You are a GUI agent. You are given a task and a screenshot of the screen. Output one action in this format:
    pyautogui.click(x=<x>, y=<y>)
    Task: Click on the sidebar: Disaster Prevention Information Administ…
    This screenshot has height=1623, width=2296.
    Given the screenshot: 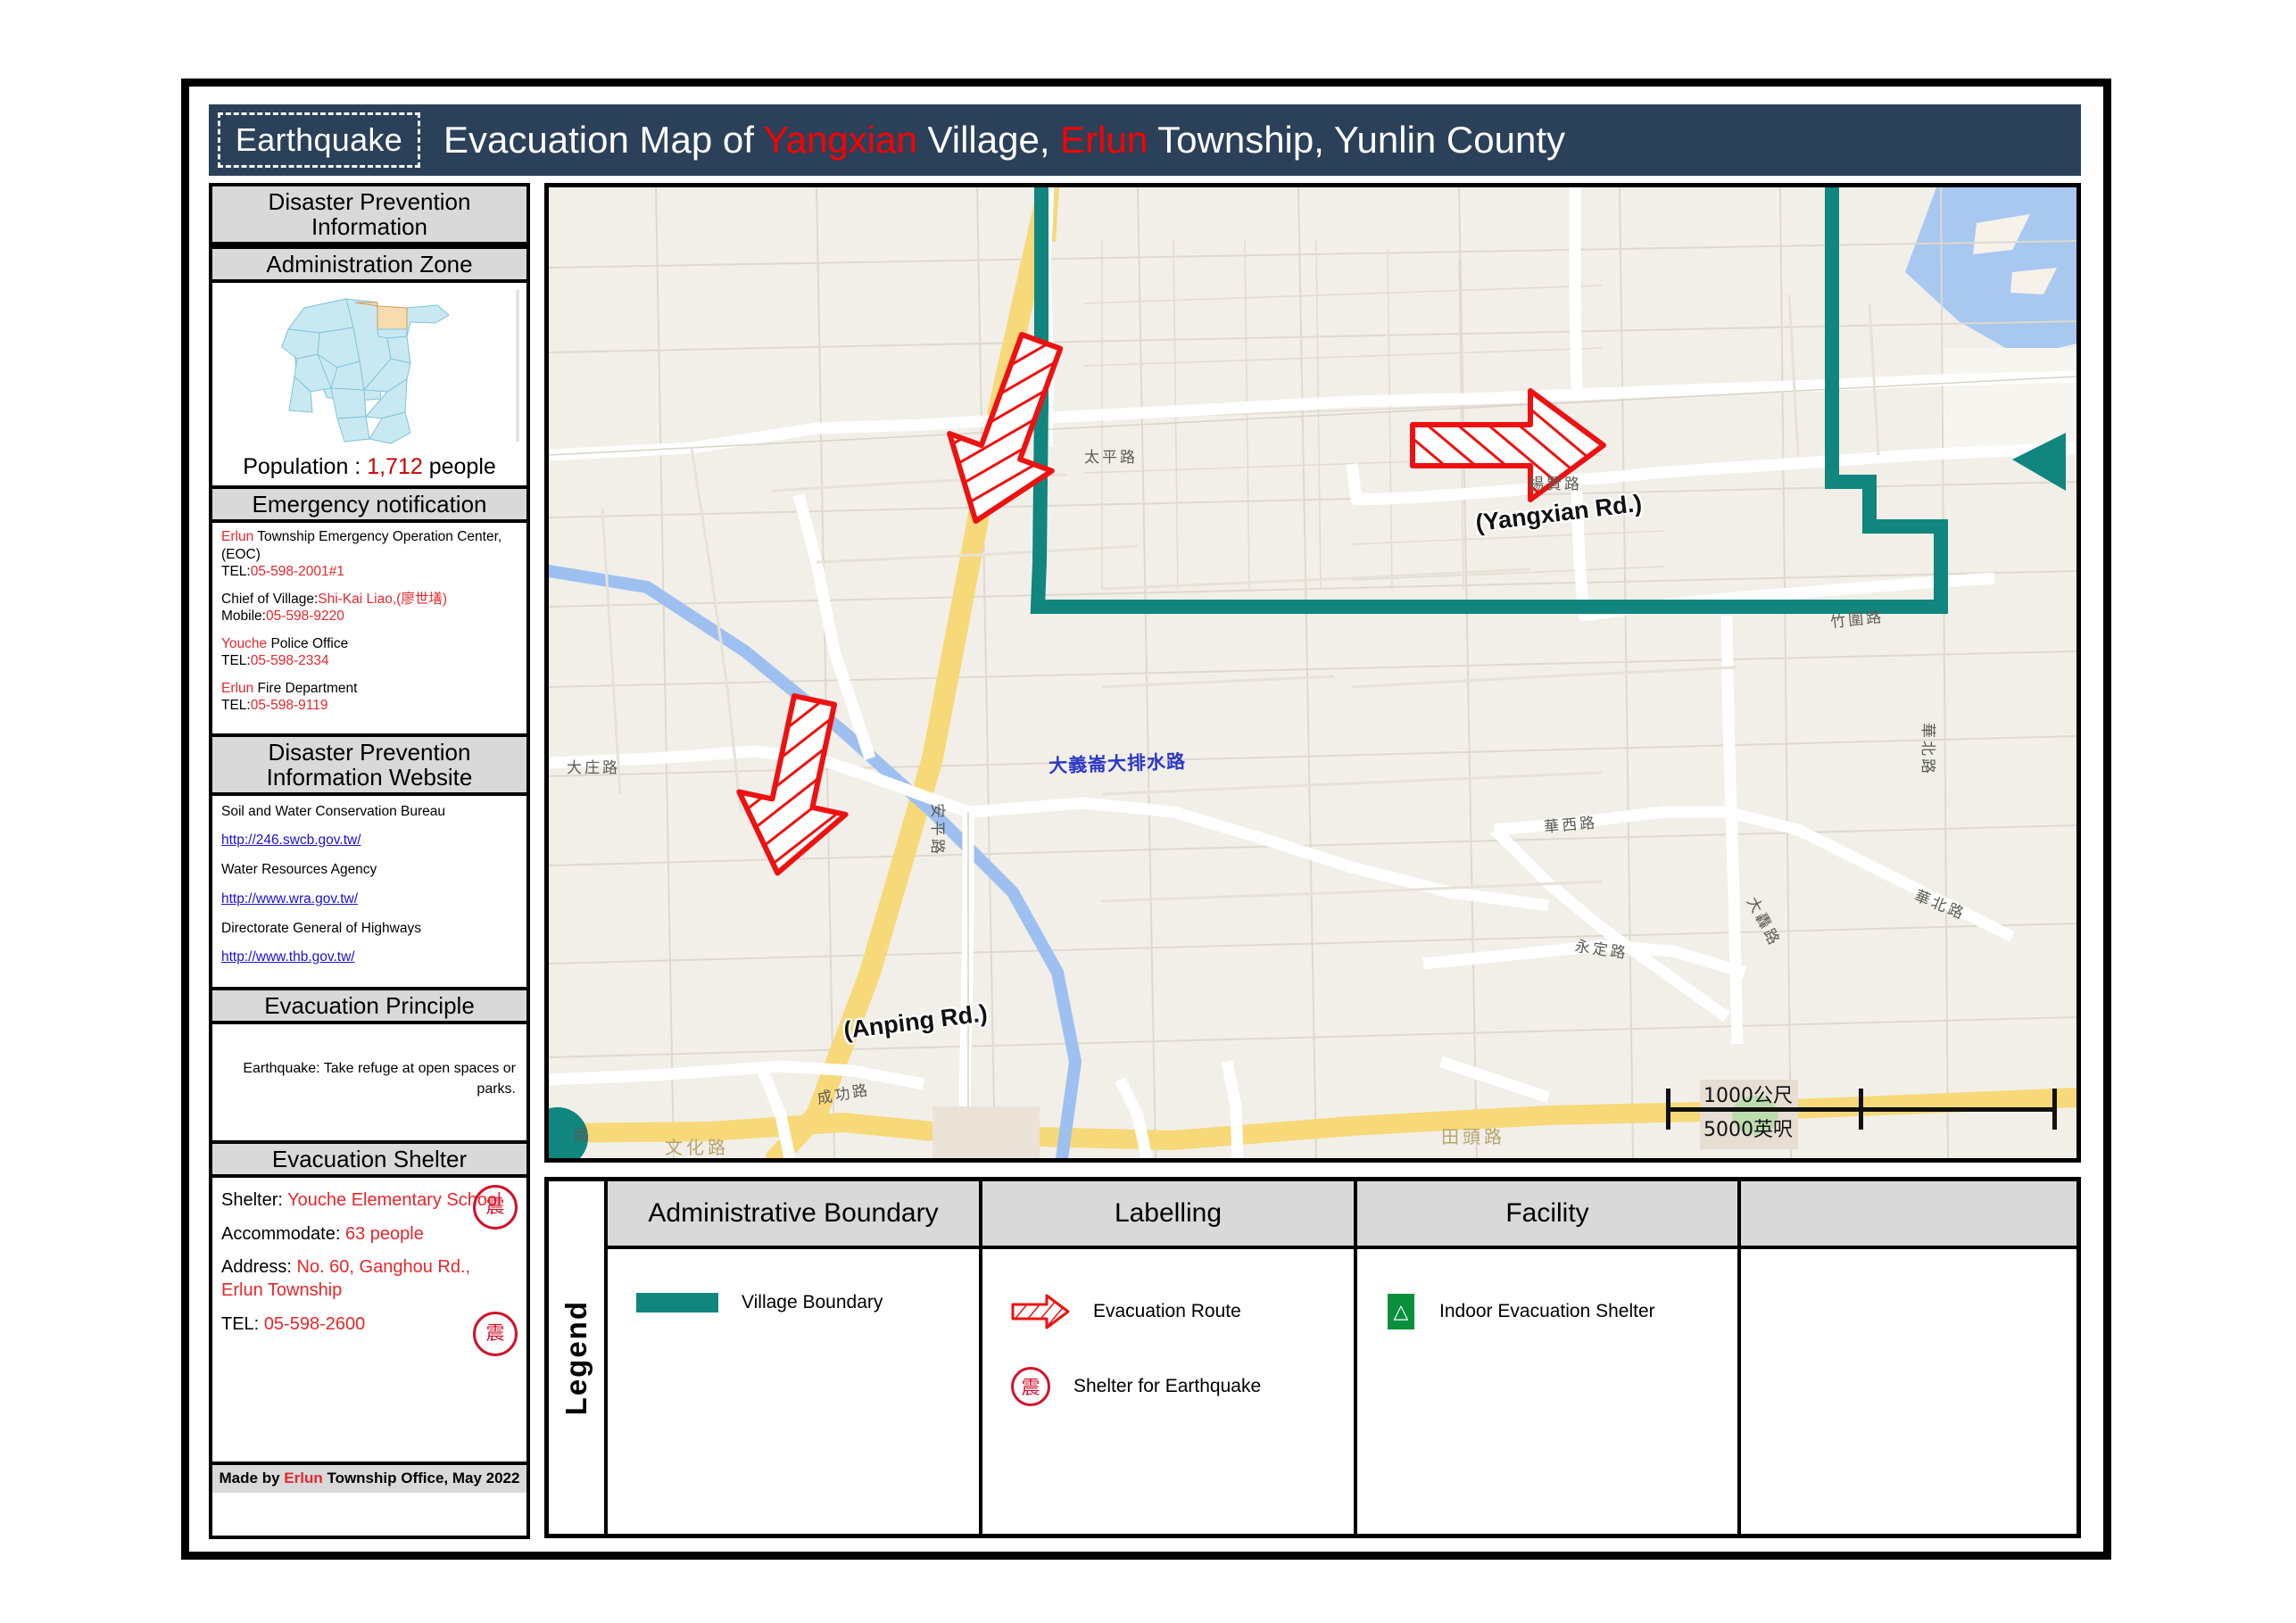 What is the action you would take?
    pyautogui.click(x=370, y=861)
    